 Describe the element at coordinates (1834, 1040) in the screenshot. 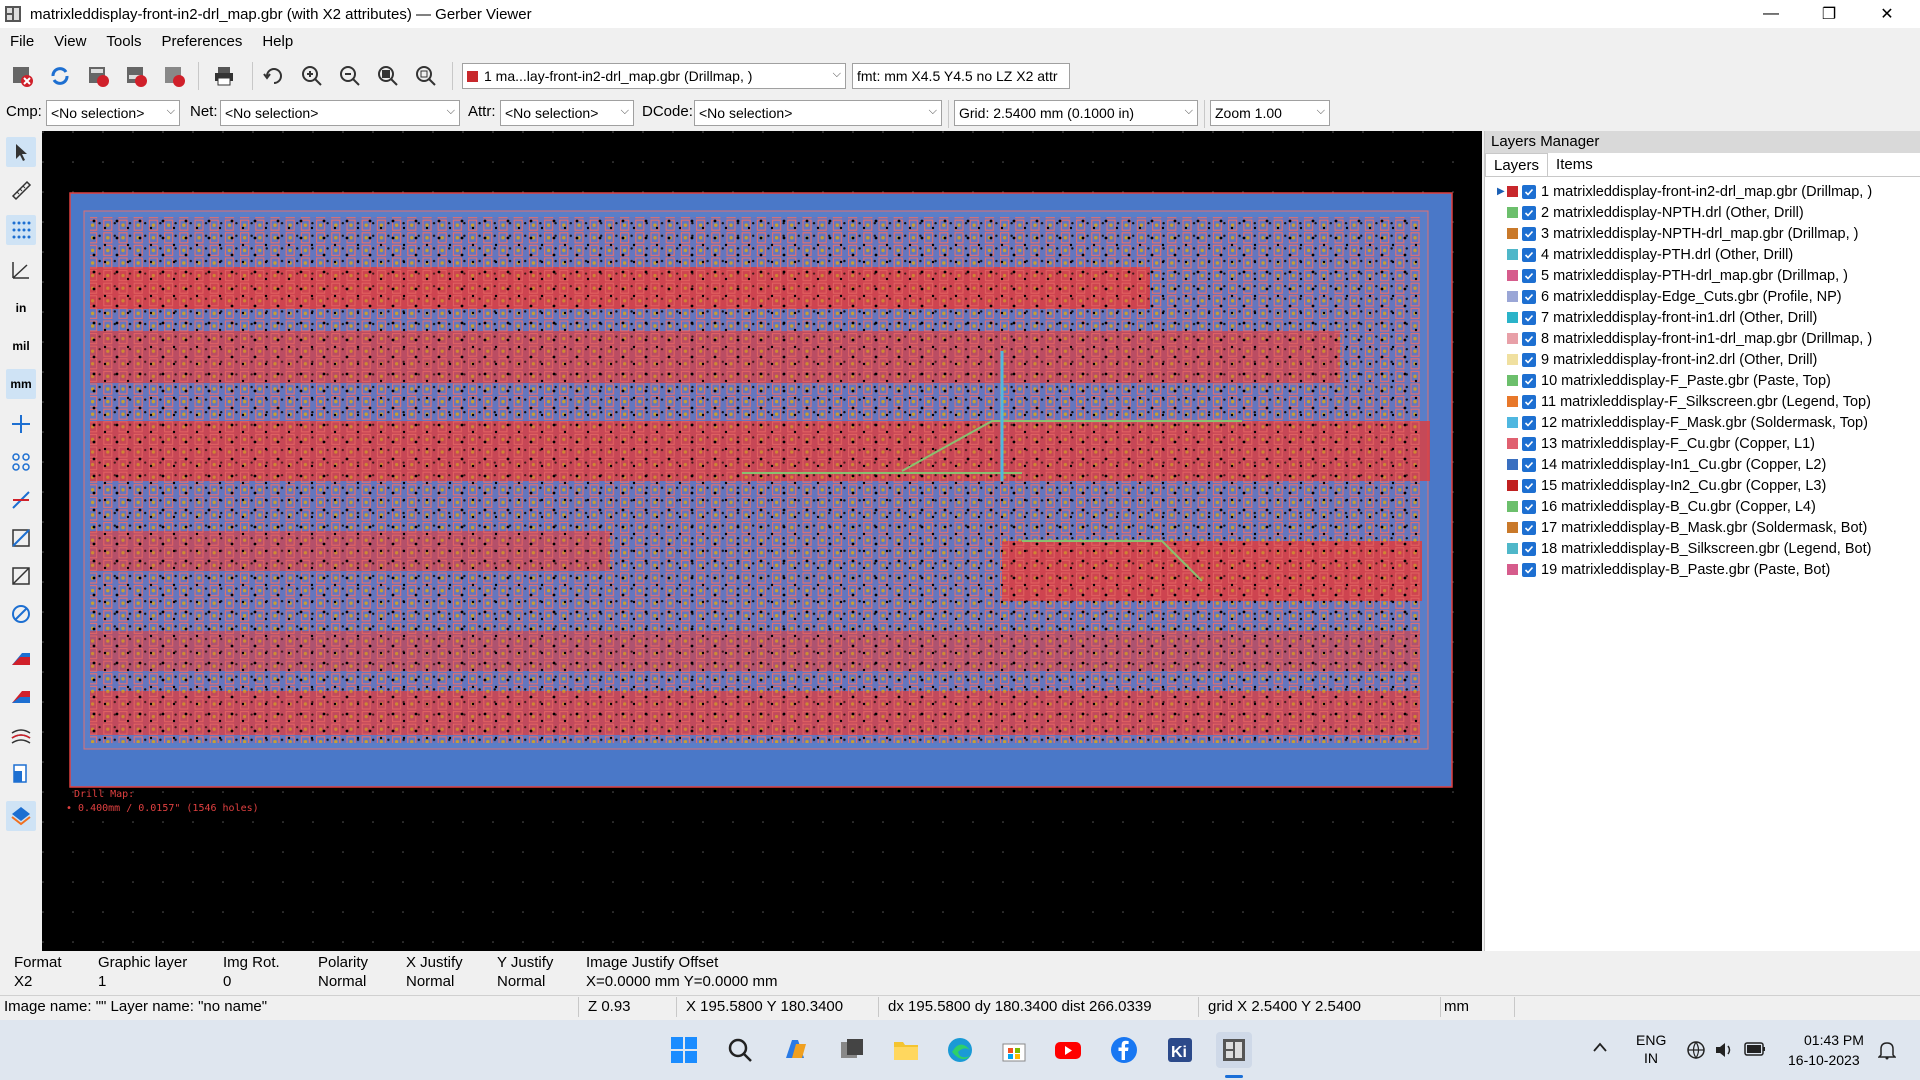

I see `clock-time: 01:43 PM` at that location.